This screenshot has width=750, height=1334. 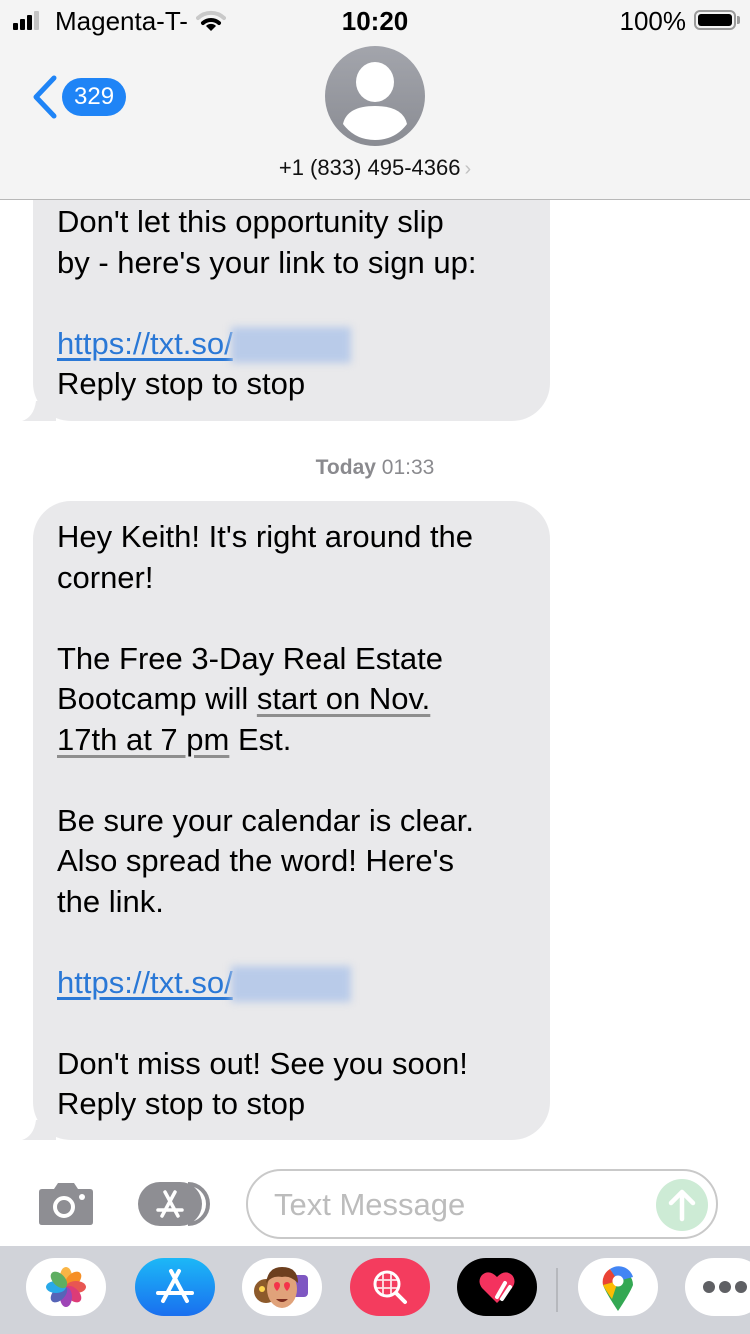 I want to click on digital-touch-button, so click(x=497, y=1287).